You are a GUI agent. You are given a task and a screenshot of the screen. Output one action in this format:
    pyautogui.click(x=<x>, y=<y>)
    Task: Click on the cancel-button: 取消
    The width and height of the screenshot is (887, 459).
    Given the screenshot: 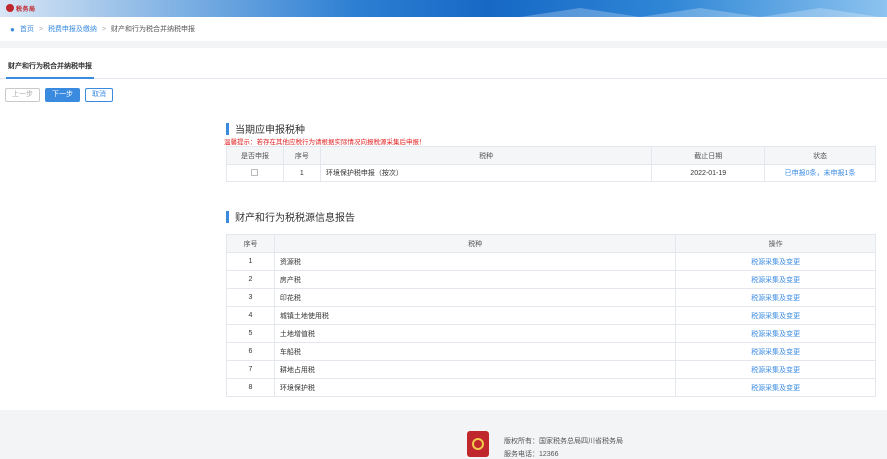 What is the action you would take?
    pyautogui.click(x=99, y=95)
    